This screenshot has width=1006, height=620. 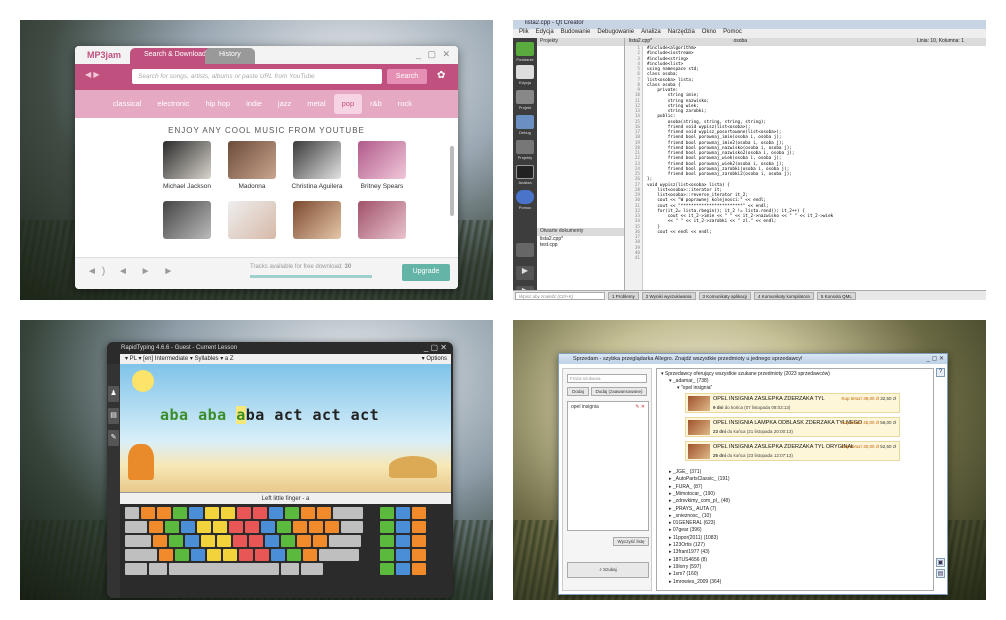 What do you see at coordinates (940, 573) in the screenshot?
I see `export-icon: ▤` at bounding box center [940, 573].